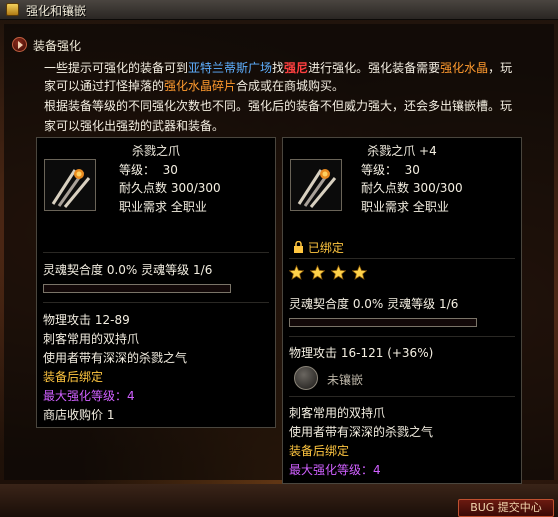 This screenshot has height=517, width=558. What do you see at coordinates (345, 380) in the screenshot?
I see `socket-status: 未镶嵌` at bounding box center [345, 380].